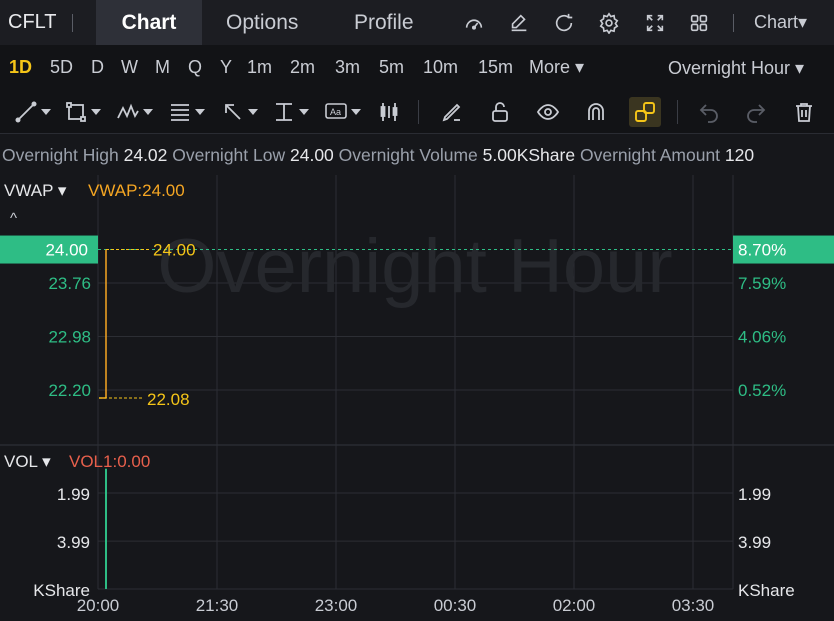 The image size is (834, 621). Describe the element at coordinates (762, 390) in the screenshot. I see `percent-tick-label: 0.52%` at that location.